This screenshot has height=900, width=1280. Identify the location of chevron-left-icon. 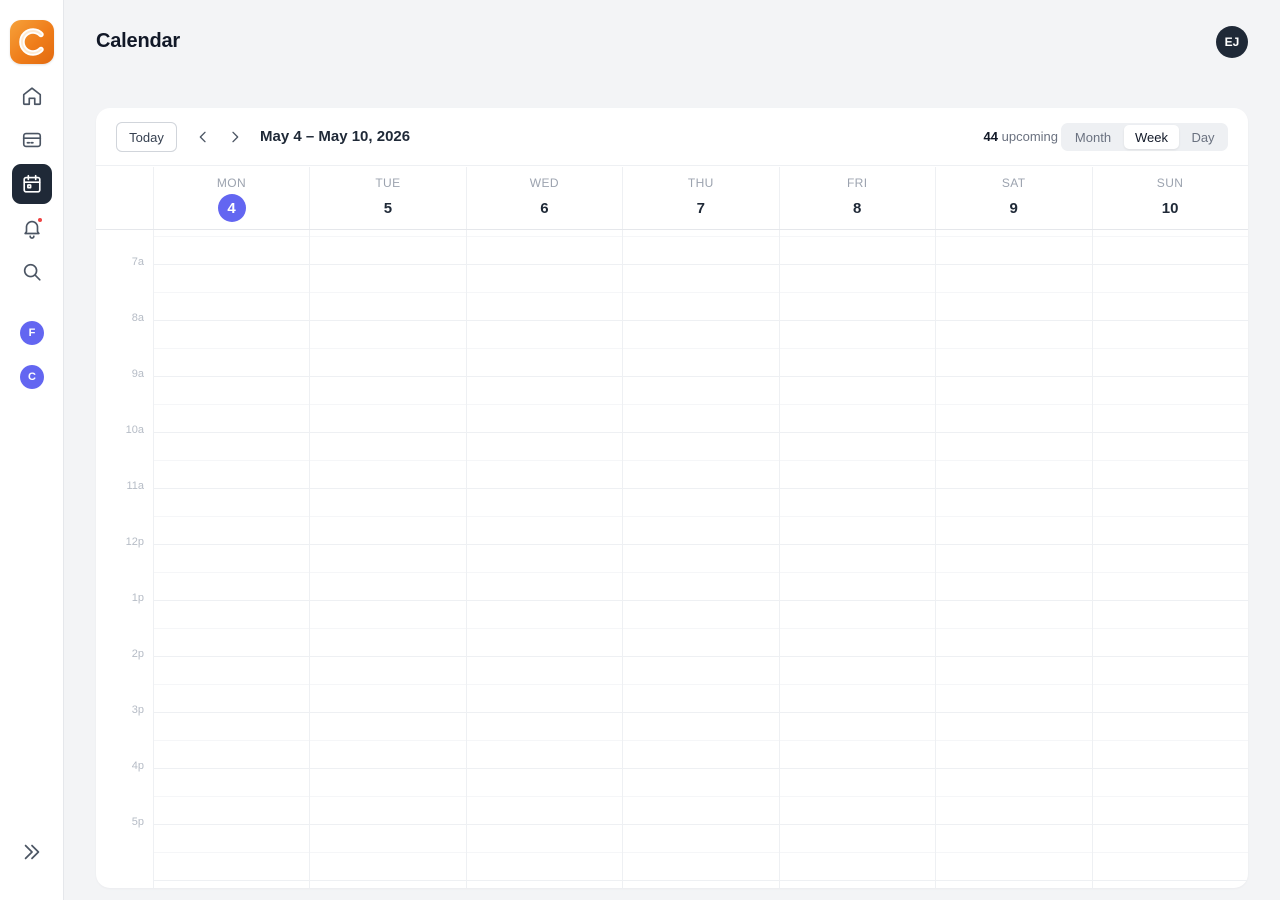
(202, 137).